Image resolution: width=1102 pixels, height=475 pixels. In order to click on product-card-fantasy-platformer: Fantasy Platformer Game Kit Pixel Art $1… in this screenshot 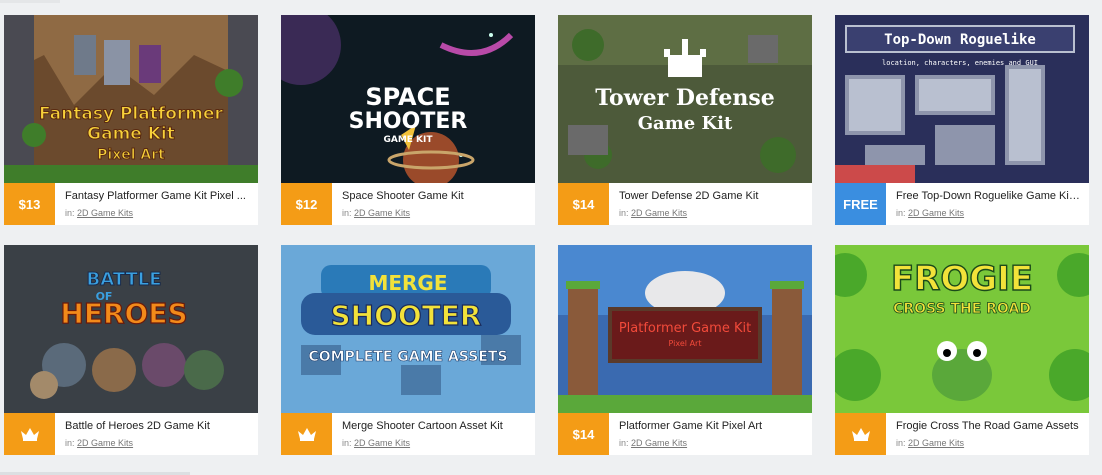, I will do `click(131, 120)`.